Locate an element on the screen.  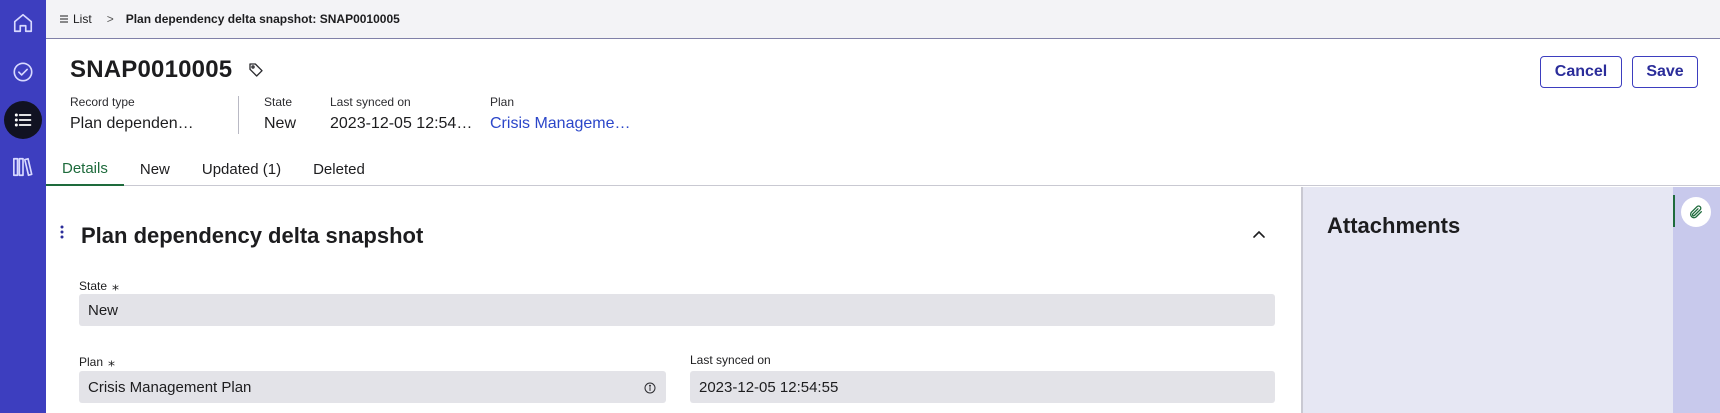
plan-field-label: Plan ⁎ is located at coordinates (97, 361).